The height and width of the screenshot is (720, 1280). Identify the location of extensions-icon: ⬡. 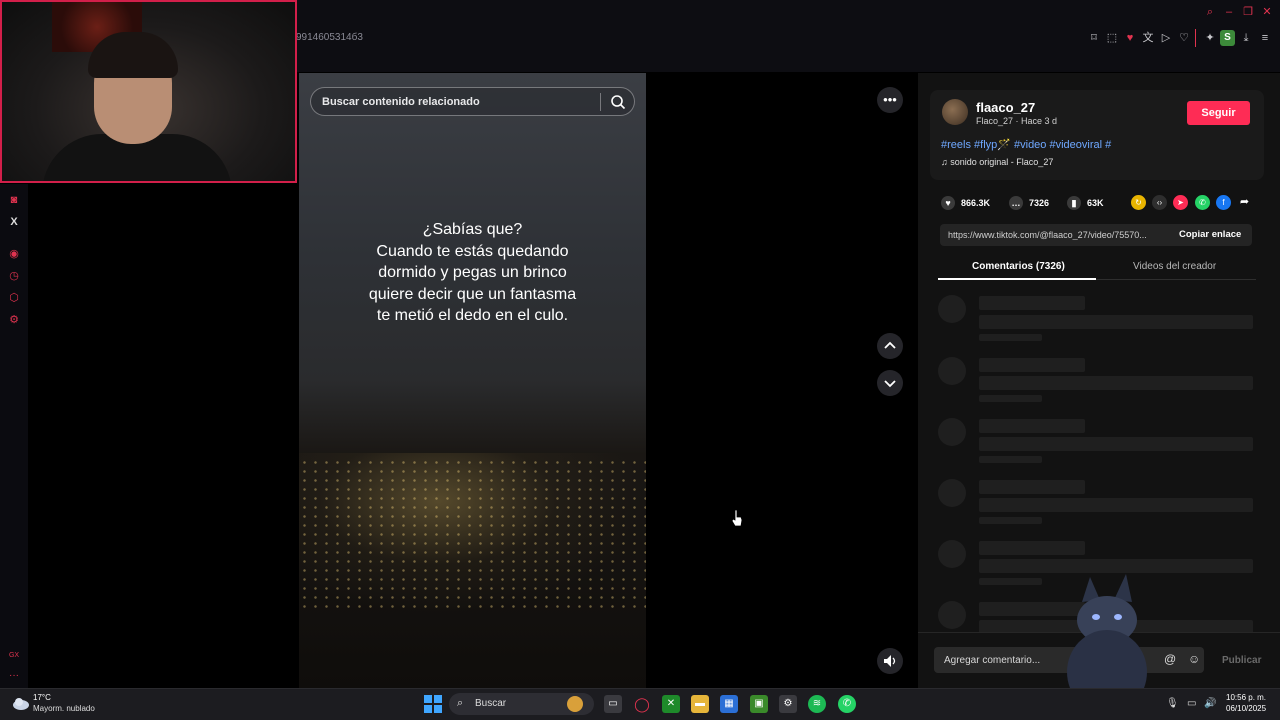
(14, 298).